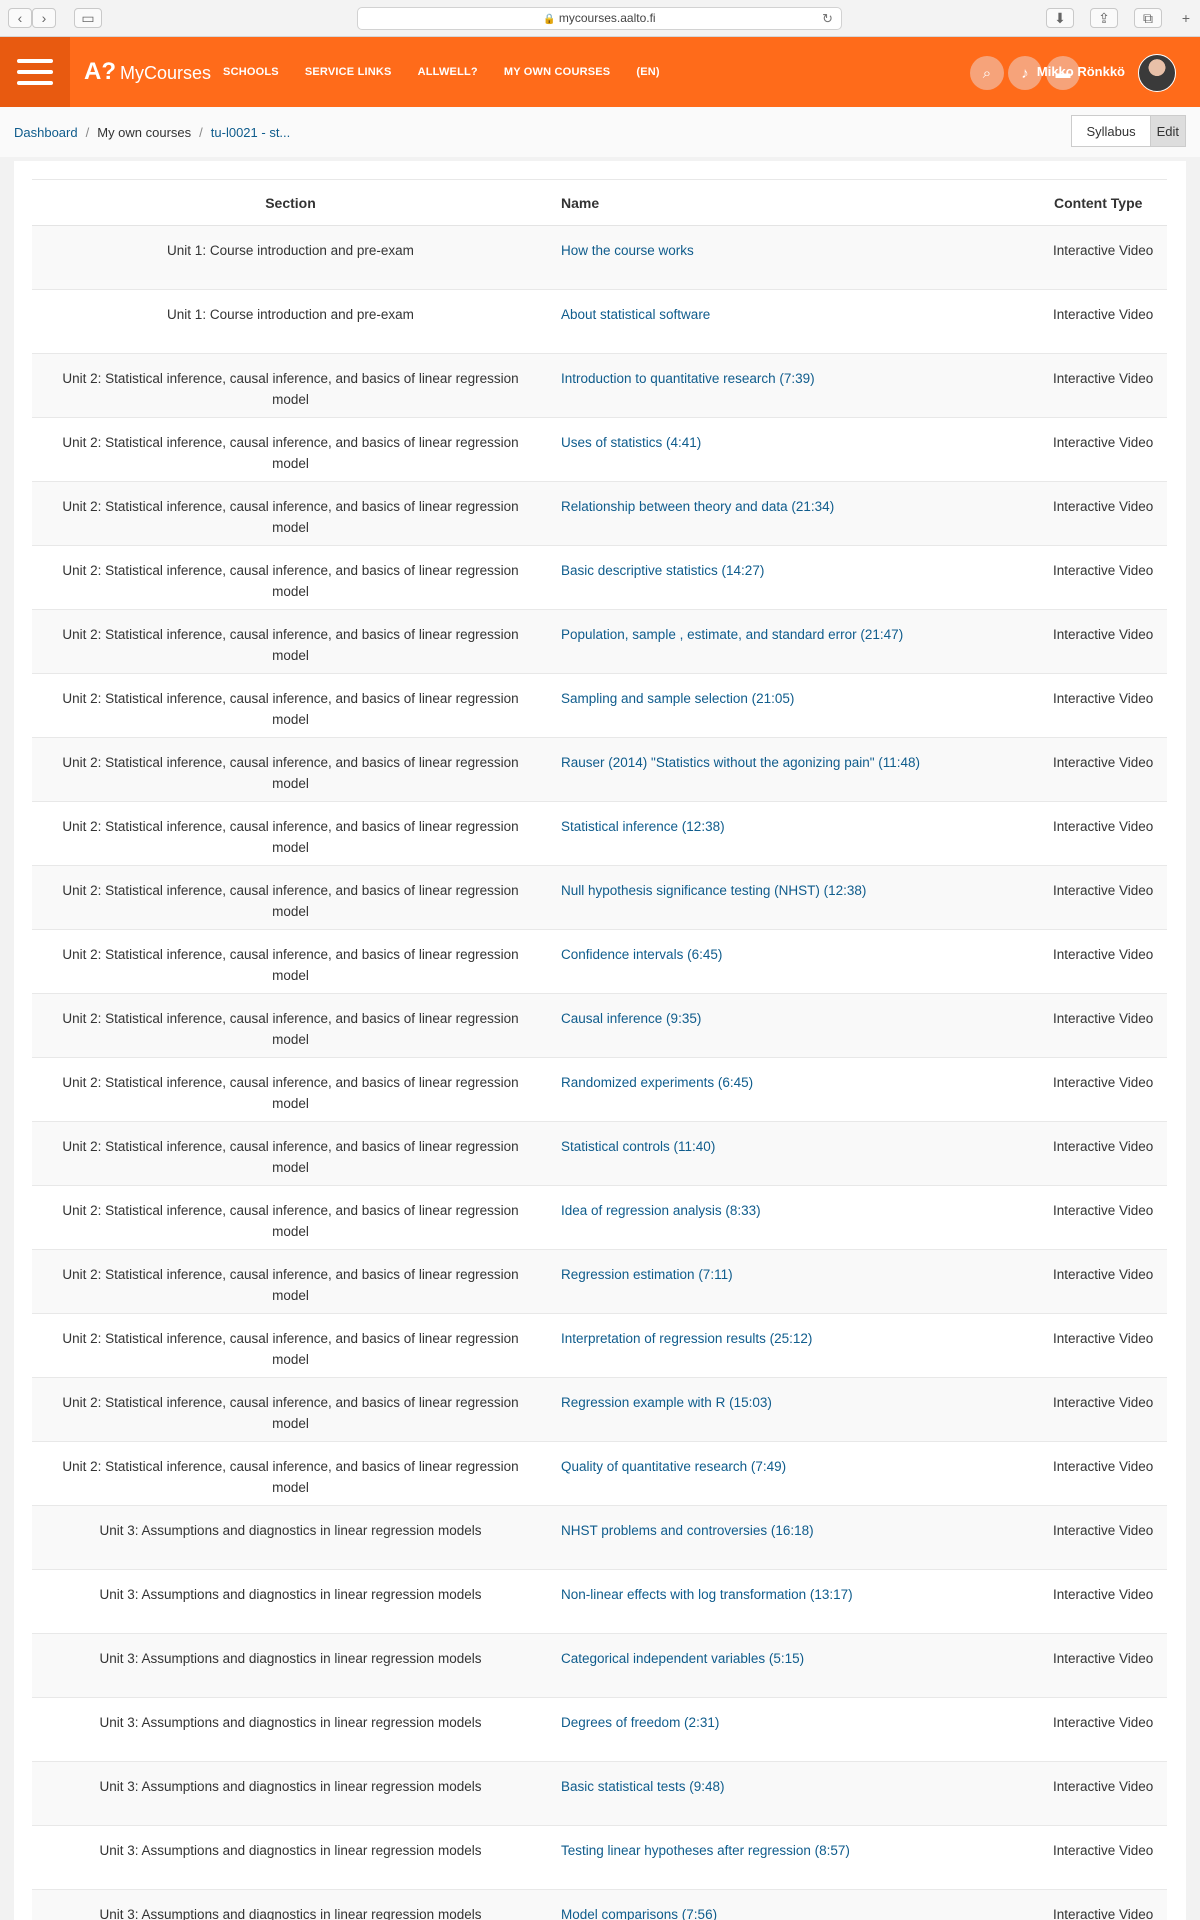 The height and width of the screenshot is (1920, 1200). What do you see at coordinates (290, 202) in the screenshot?
I see `column-header-section: Section` at bounding box center [290, 202].